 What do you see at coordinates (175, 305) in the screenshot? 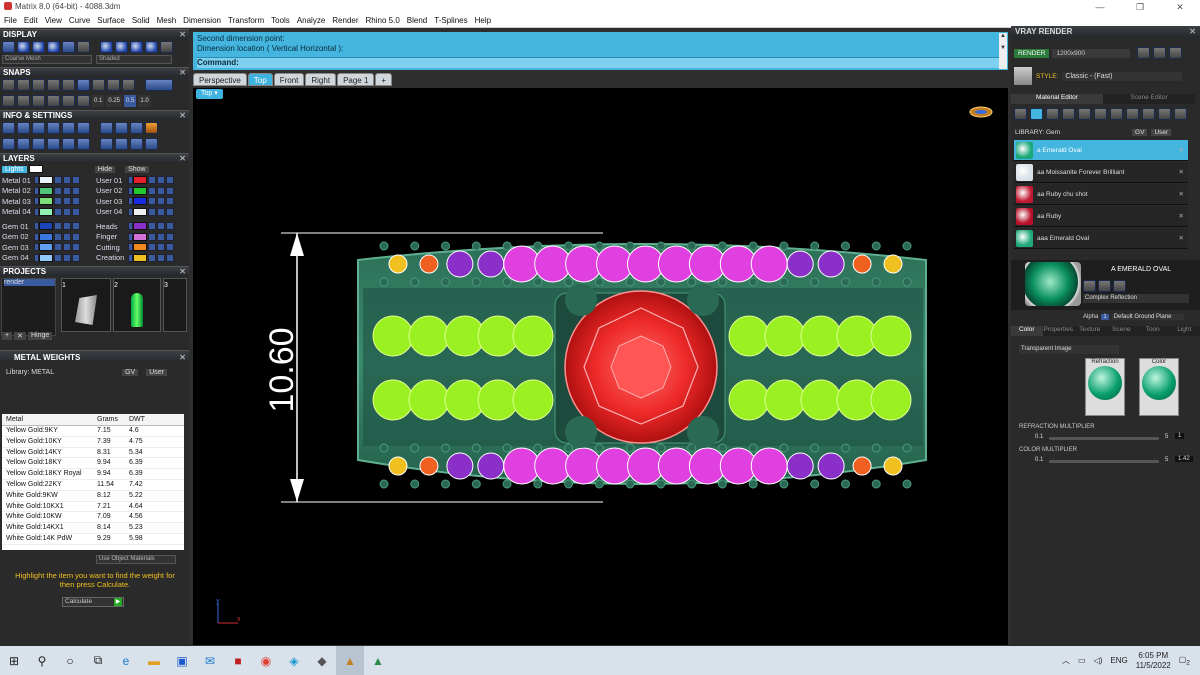
I see `project-thumb-3: 3` at bounding box center [175, 305].